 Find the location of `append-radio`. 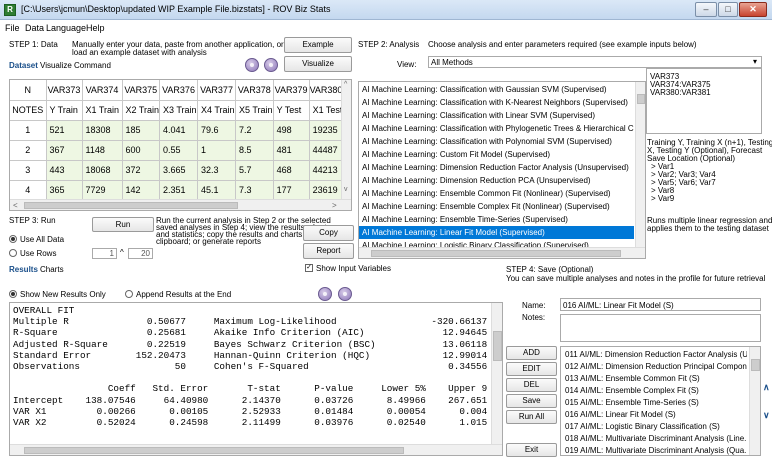

append-radio is located at coordinates (129, 294).